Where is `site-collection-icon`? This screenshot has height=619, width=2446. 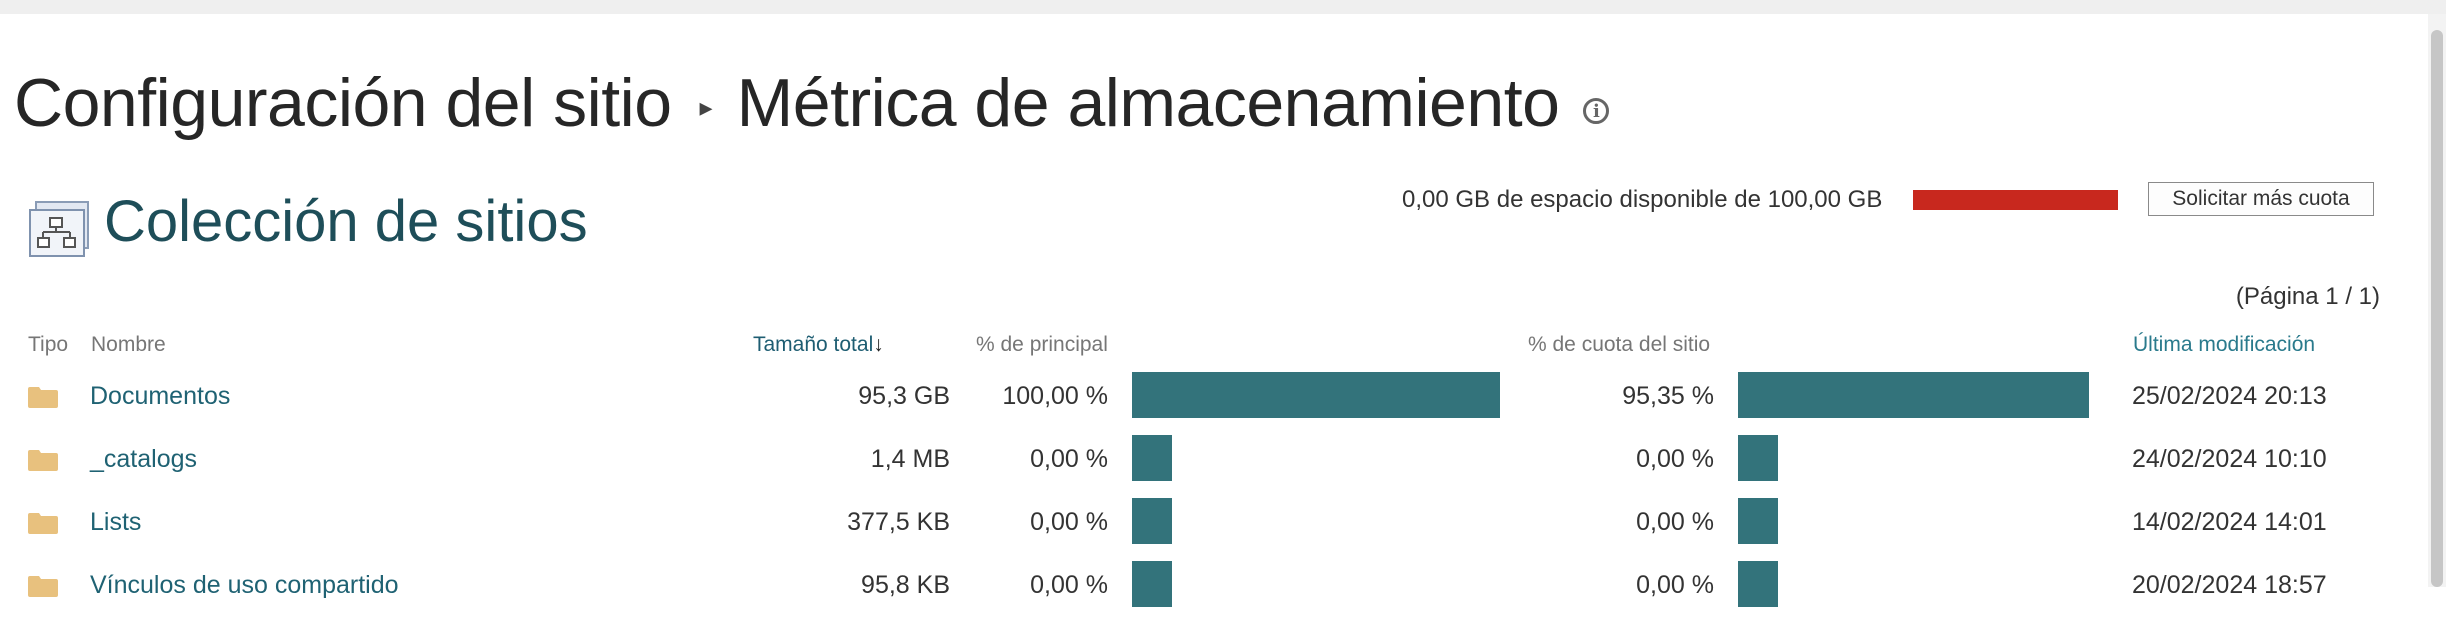 site-collection-icon is located at coordinates (59, 229).